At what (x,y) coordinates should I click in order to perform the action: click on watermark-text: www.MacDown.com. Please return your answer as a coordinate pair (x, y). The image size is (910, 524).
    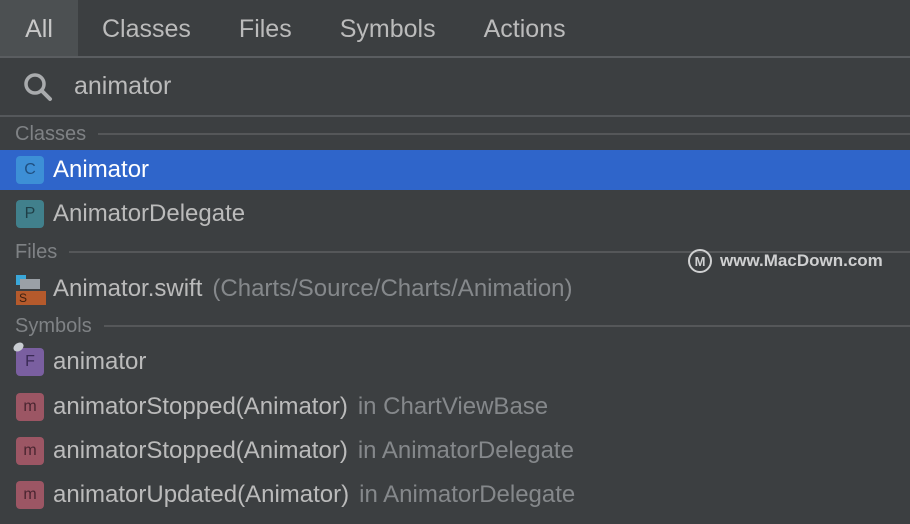
    Looking at the image, I should click on (801, 260).